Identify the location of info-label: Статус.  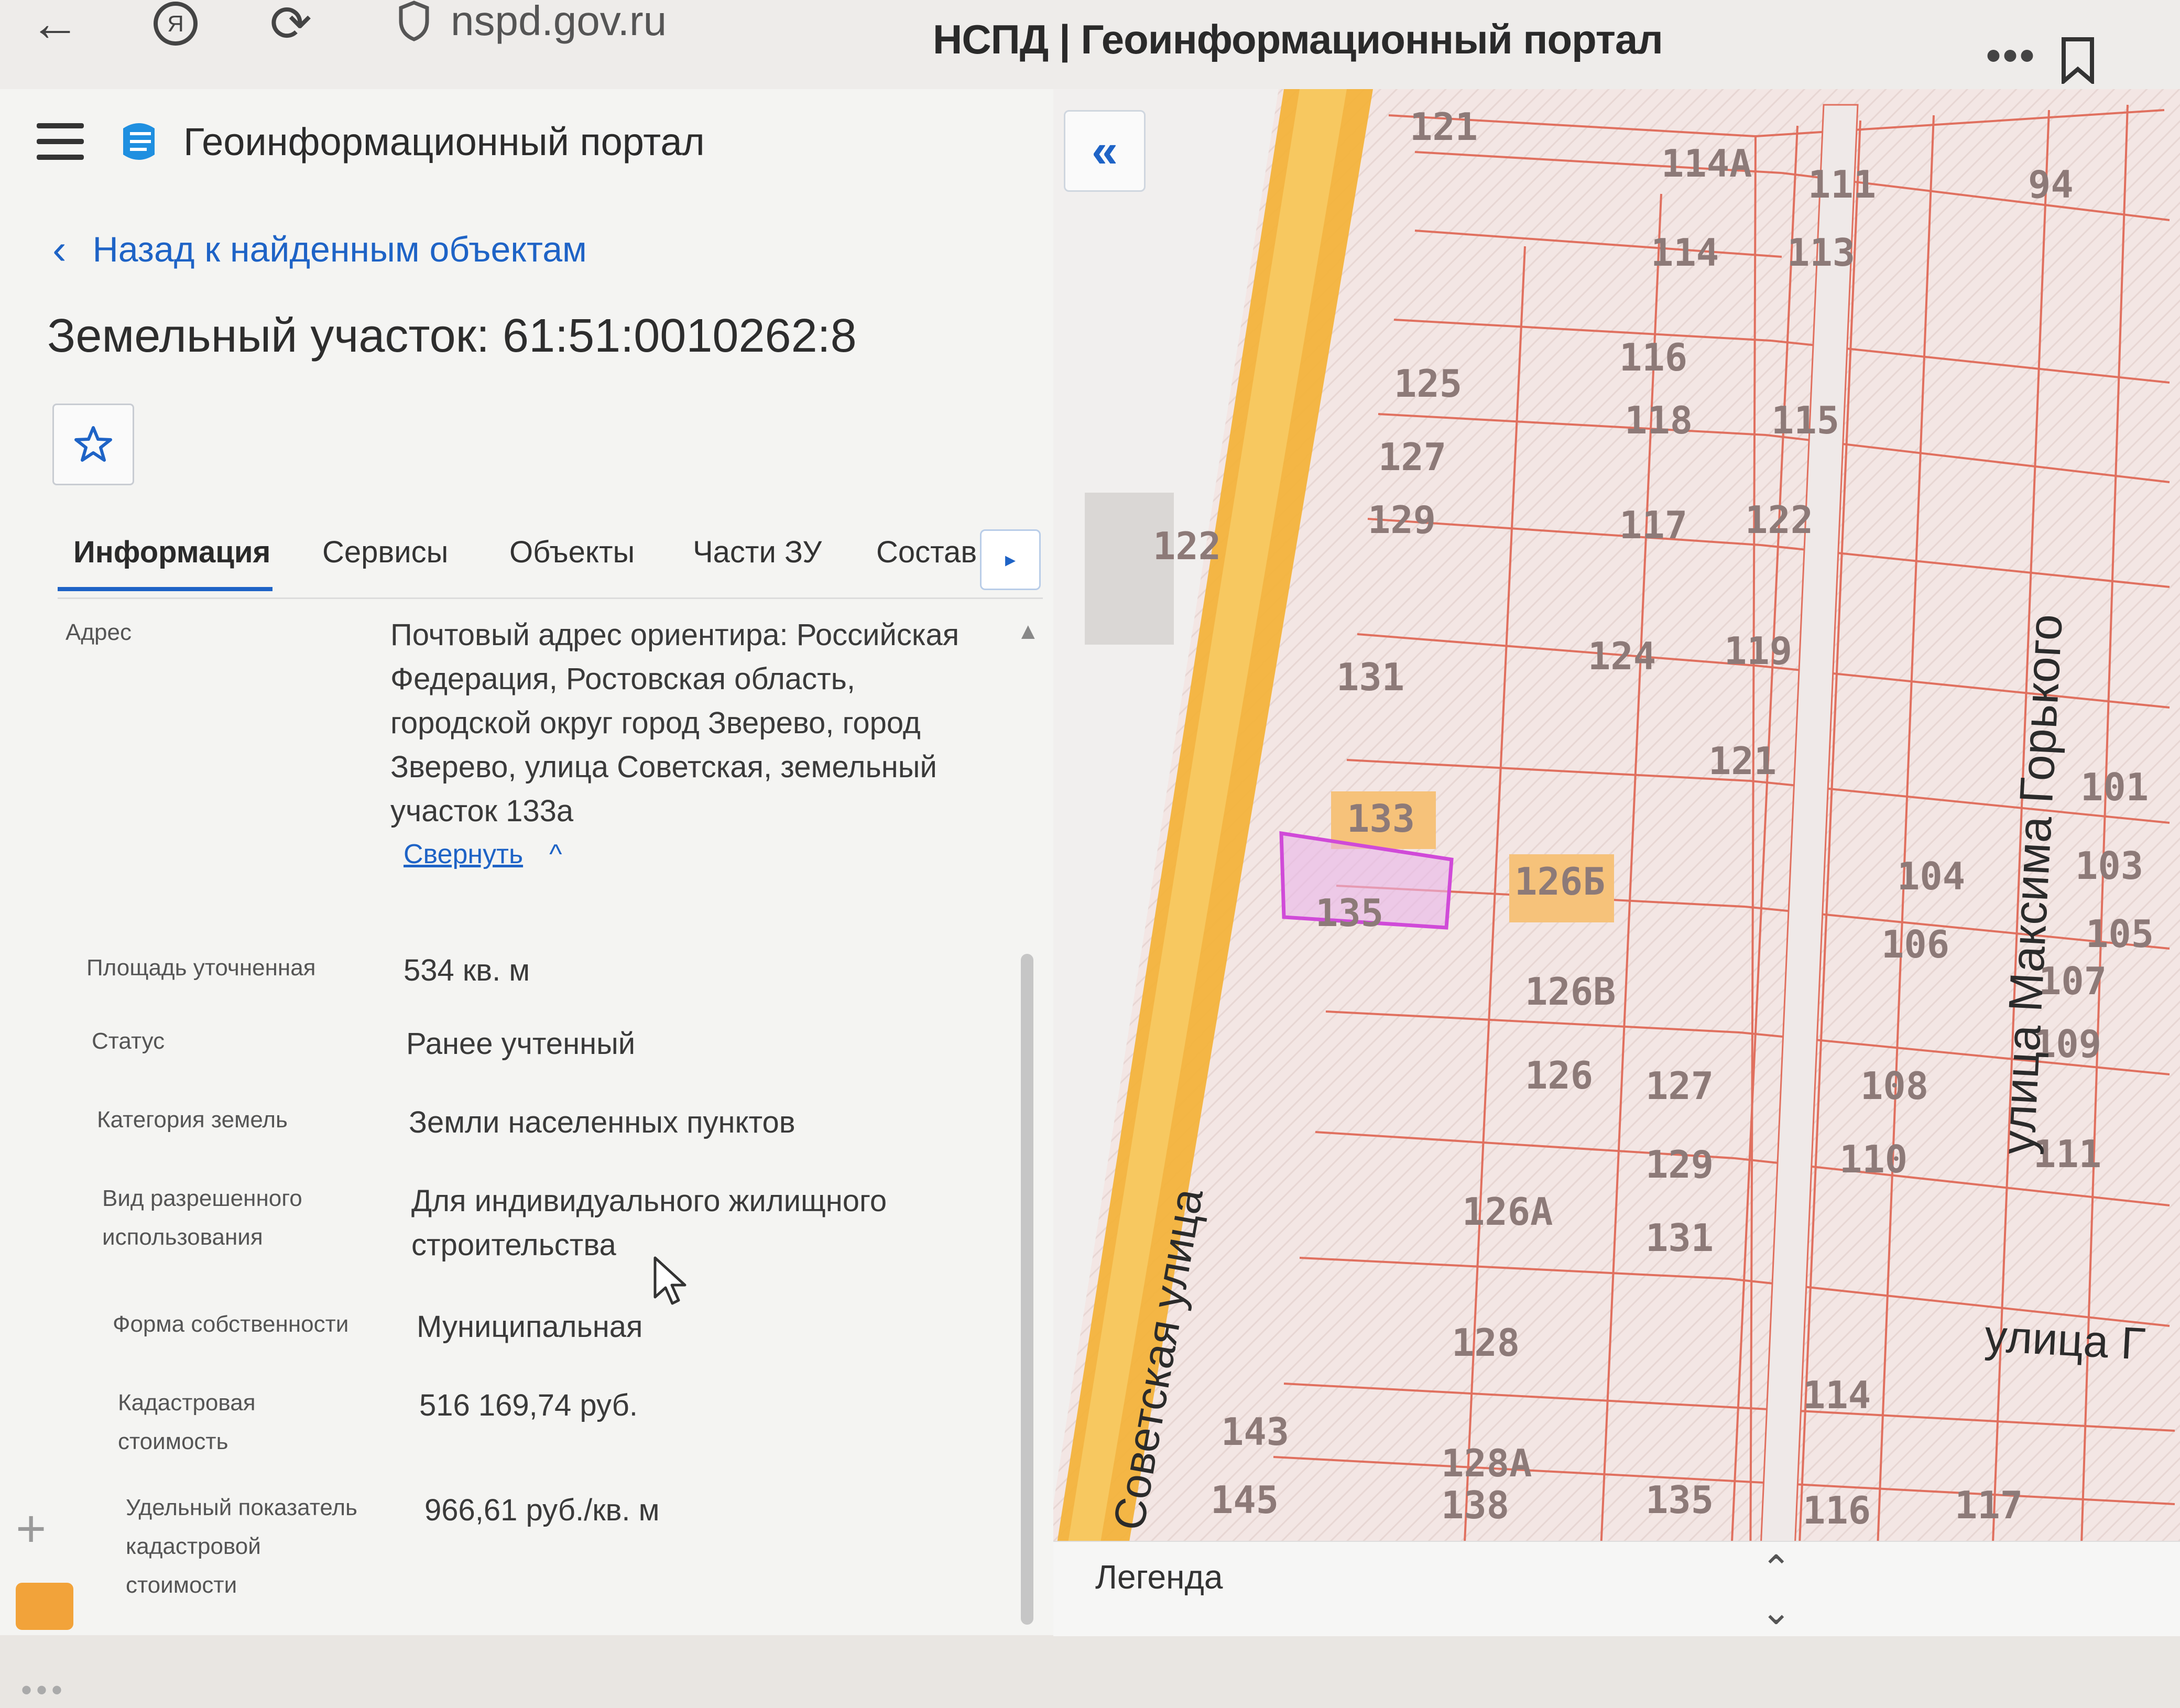
(129, 1041).